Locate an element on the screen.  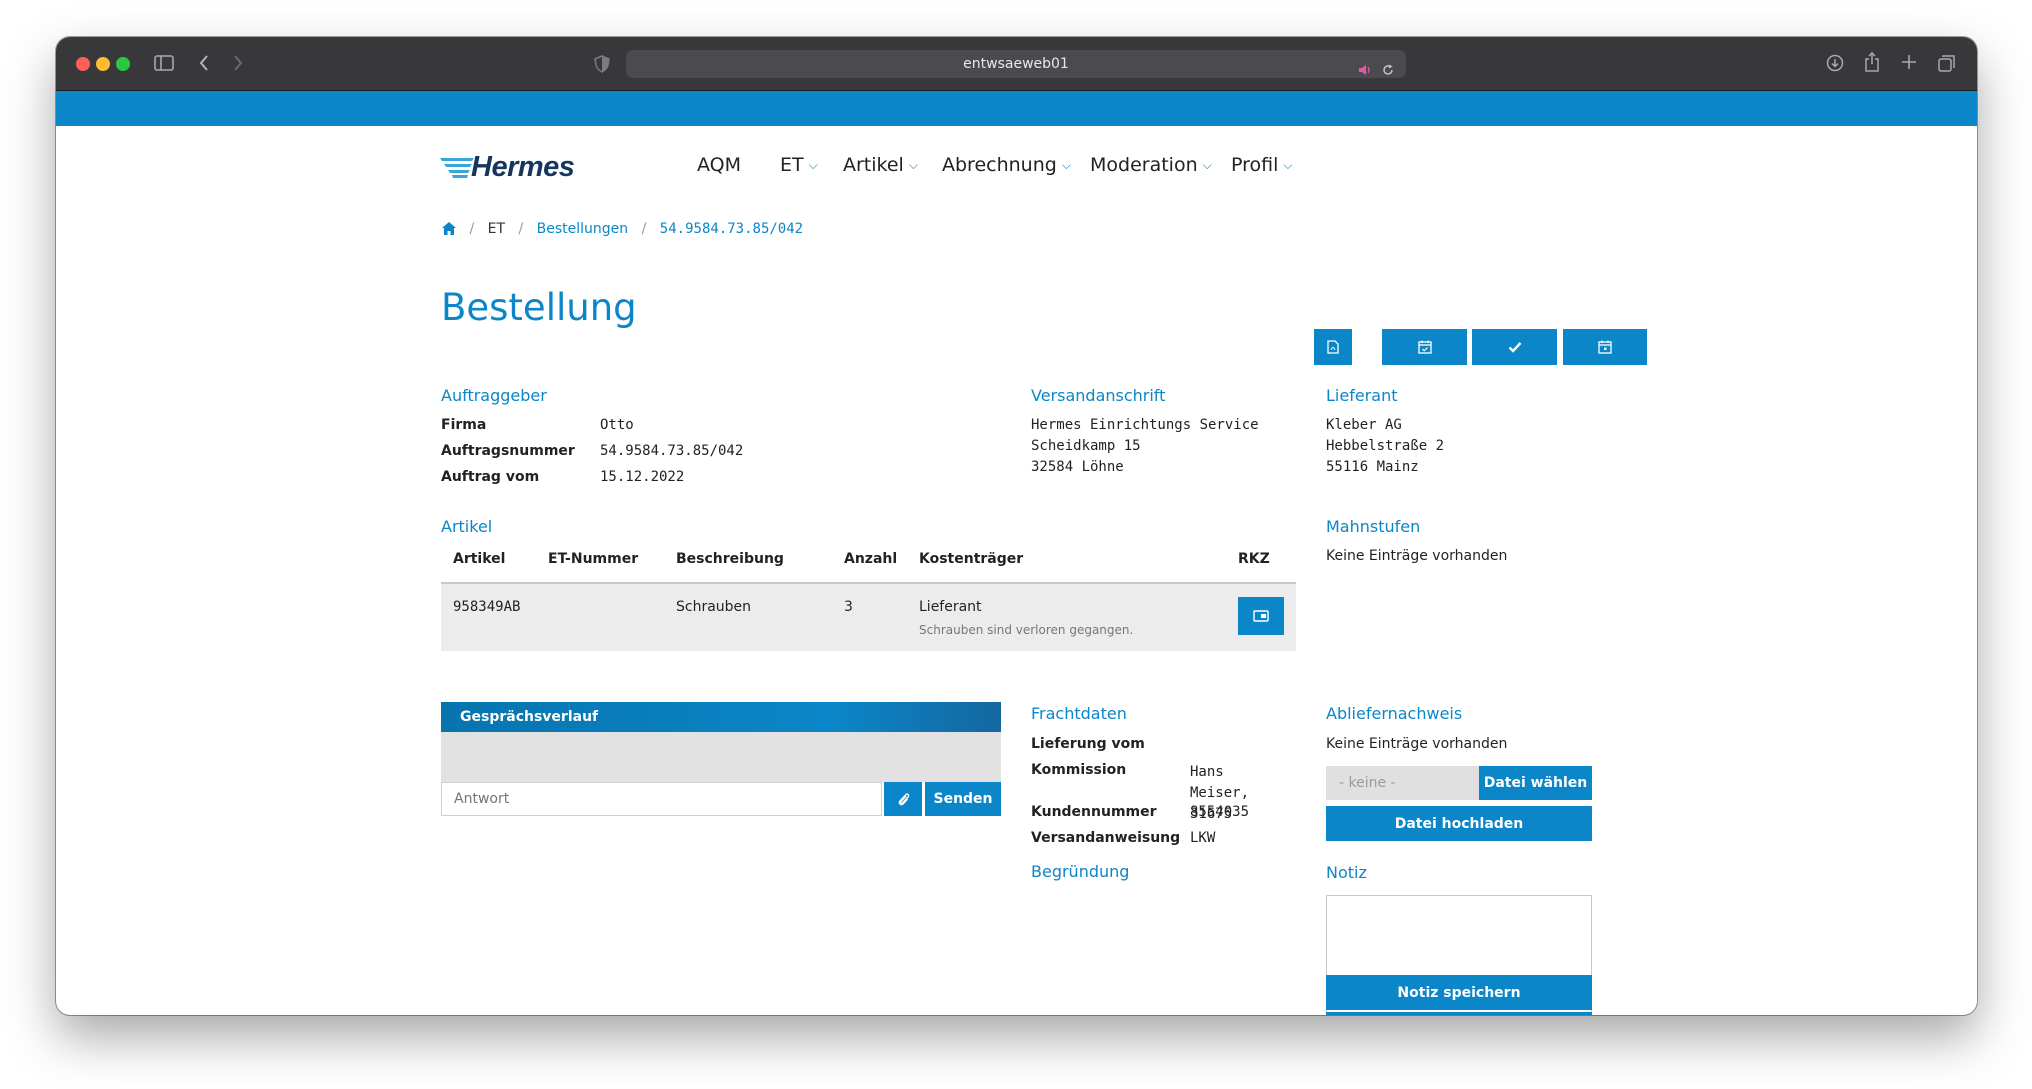
calendar-icon is located at coordinates (1605, 347).